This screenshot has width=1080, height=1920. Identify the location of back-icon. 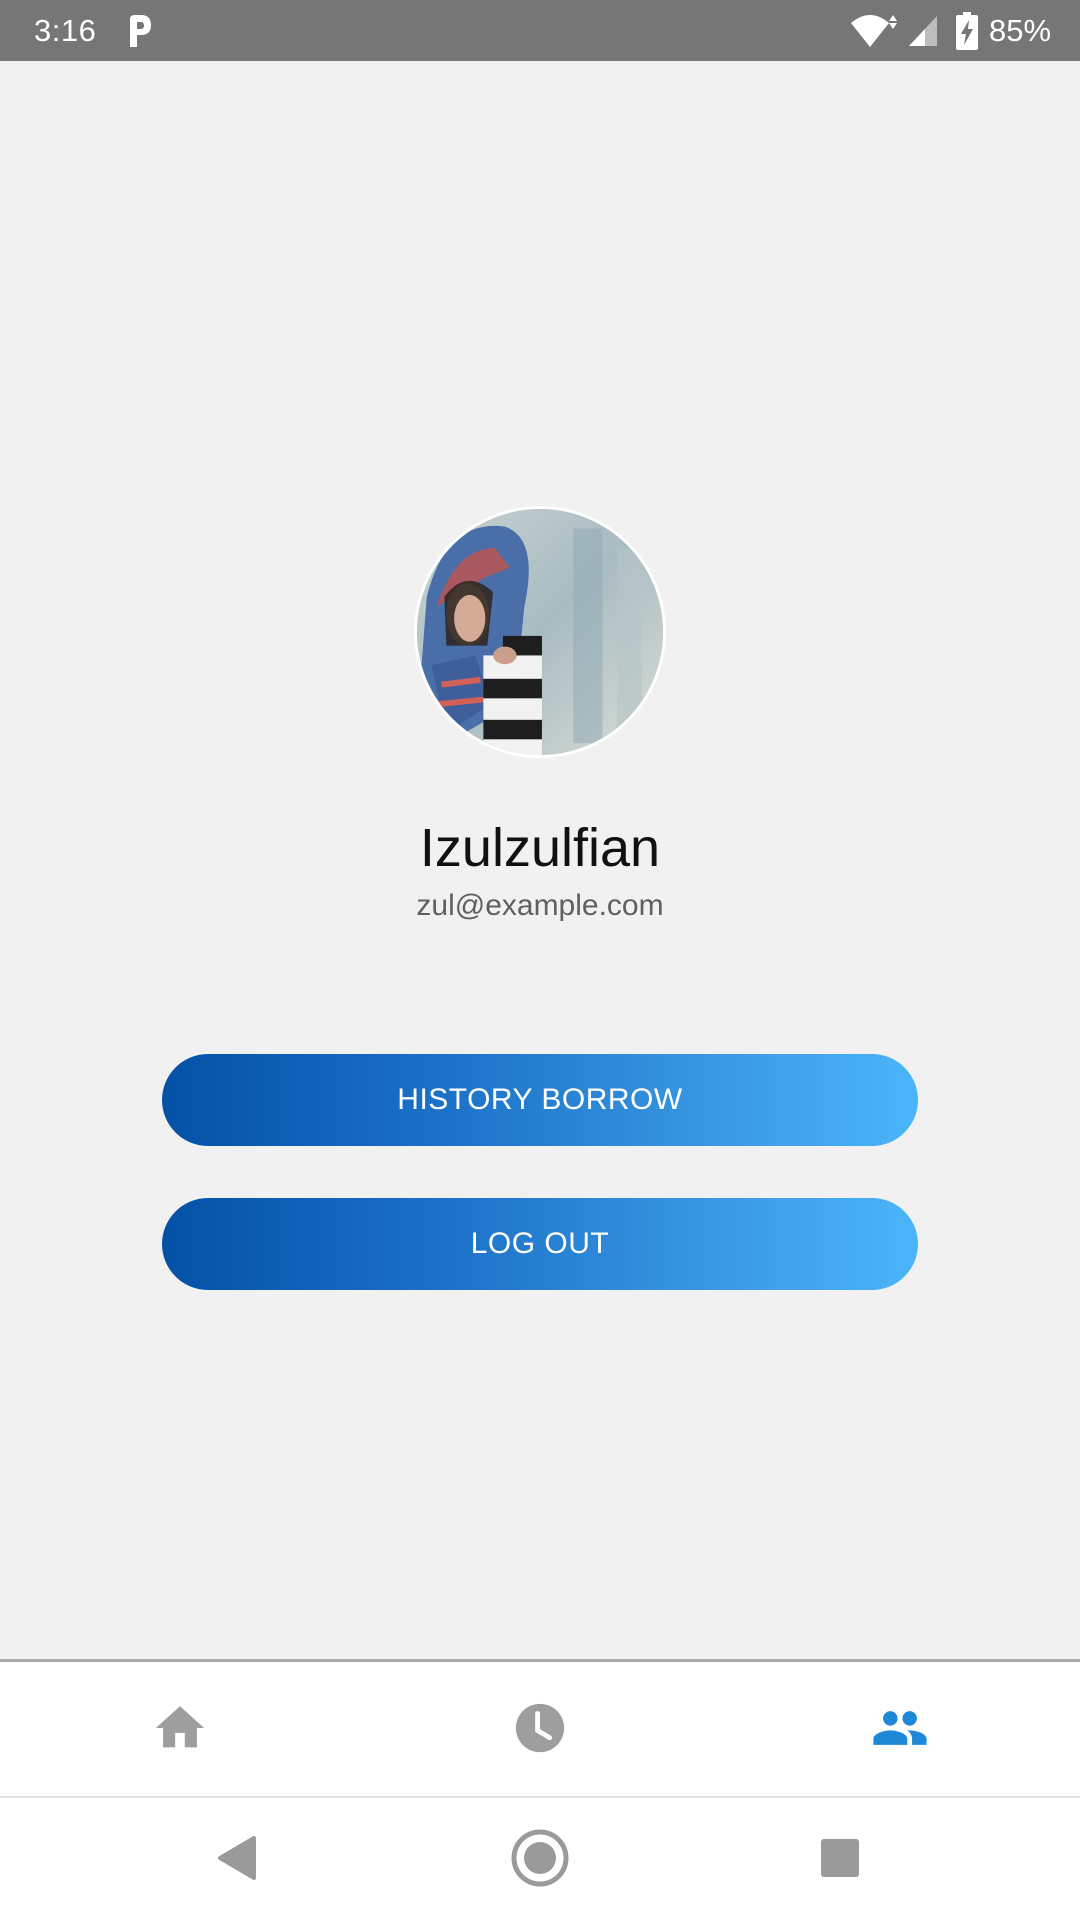
(238, 1858).